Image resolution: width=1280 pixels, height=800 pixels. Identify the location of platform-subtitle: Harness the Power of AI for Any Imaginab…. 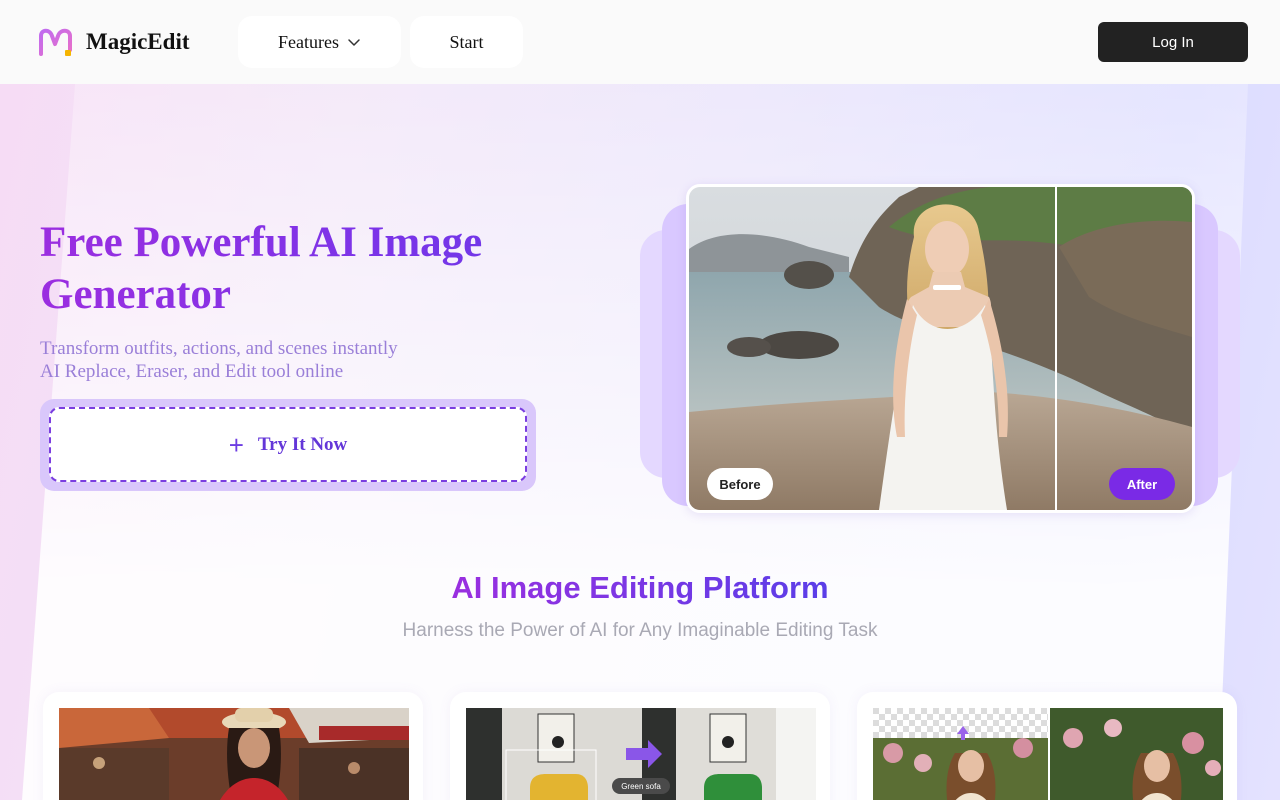
(640, 630).